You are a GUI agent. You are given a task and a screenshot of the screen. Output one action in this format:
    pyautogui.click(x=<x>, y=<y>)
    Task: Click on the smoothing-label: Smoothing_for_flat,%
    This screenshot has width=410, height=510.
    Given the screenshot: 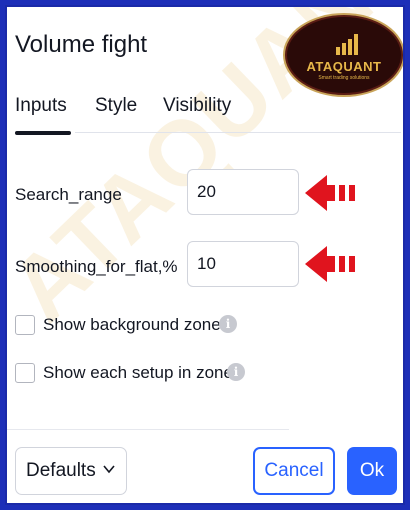 What is the action you would take?
    pyautogui.click(x=96, y=266)
    